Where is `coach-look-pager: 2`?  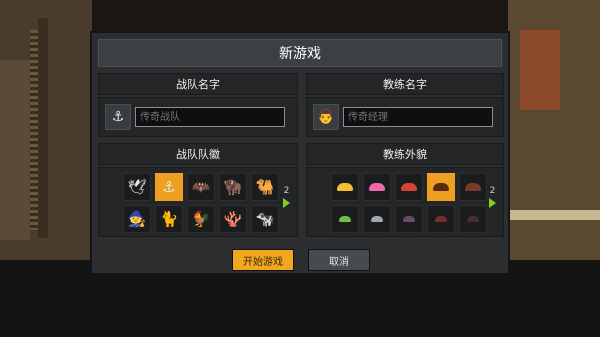 coach-look-pager: 2 is located at coordinates (492, 197).